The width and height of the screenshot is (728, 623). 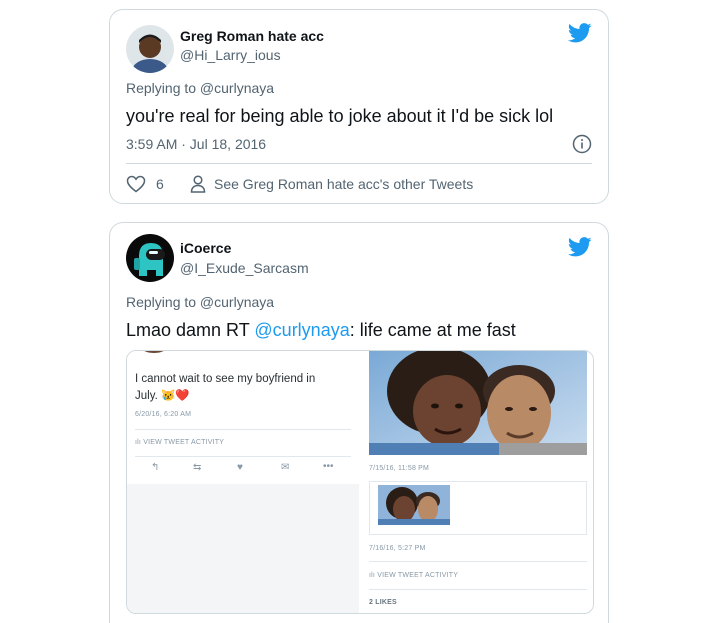 What do you see at coordinates (244, 268) in the screenshot?
I see `author-handle: @I_Exude_Sarcasm` at bounding box center [244, 268].